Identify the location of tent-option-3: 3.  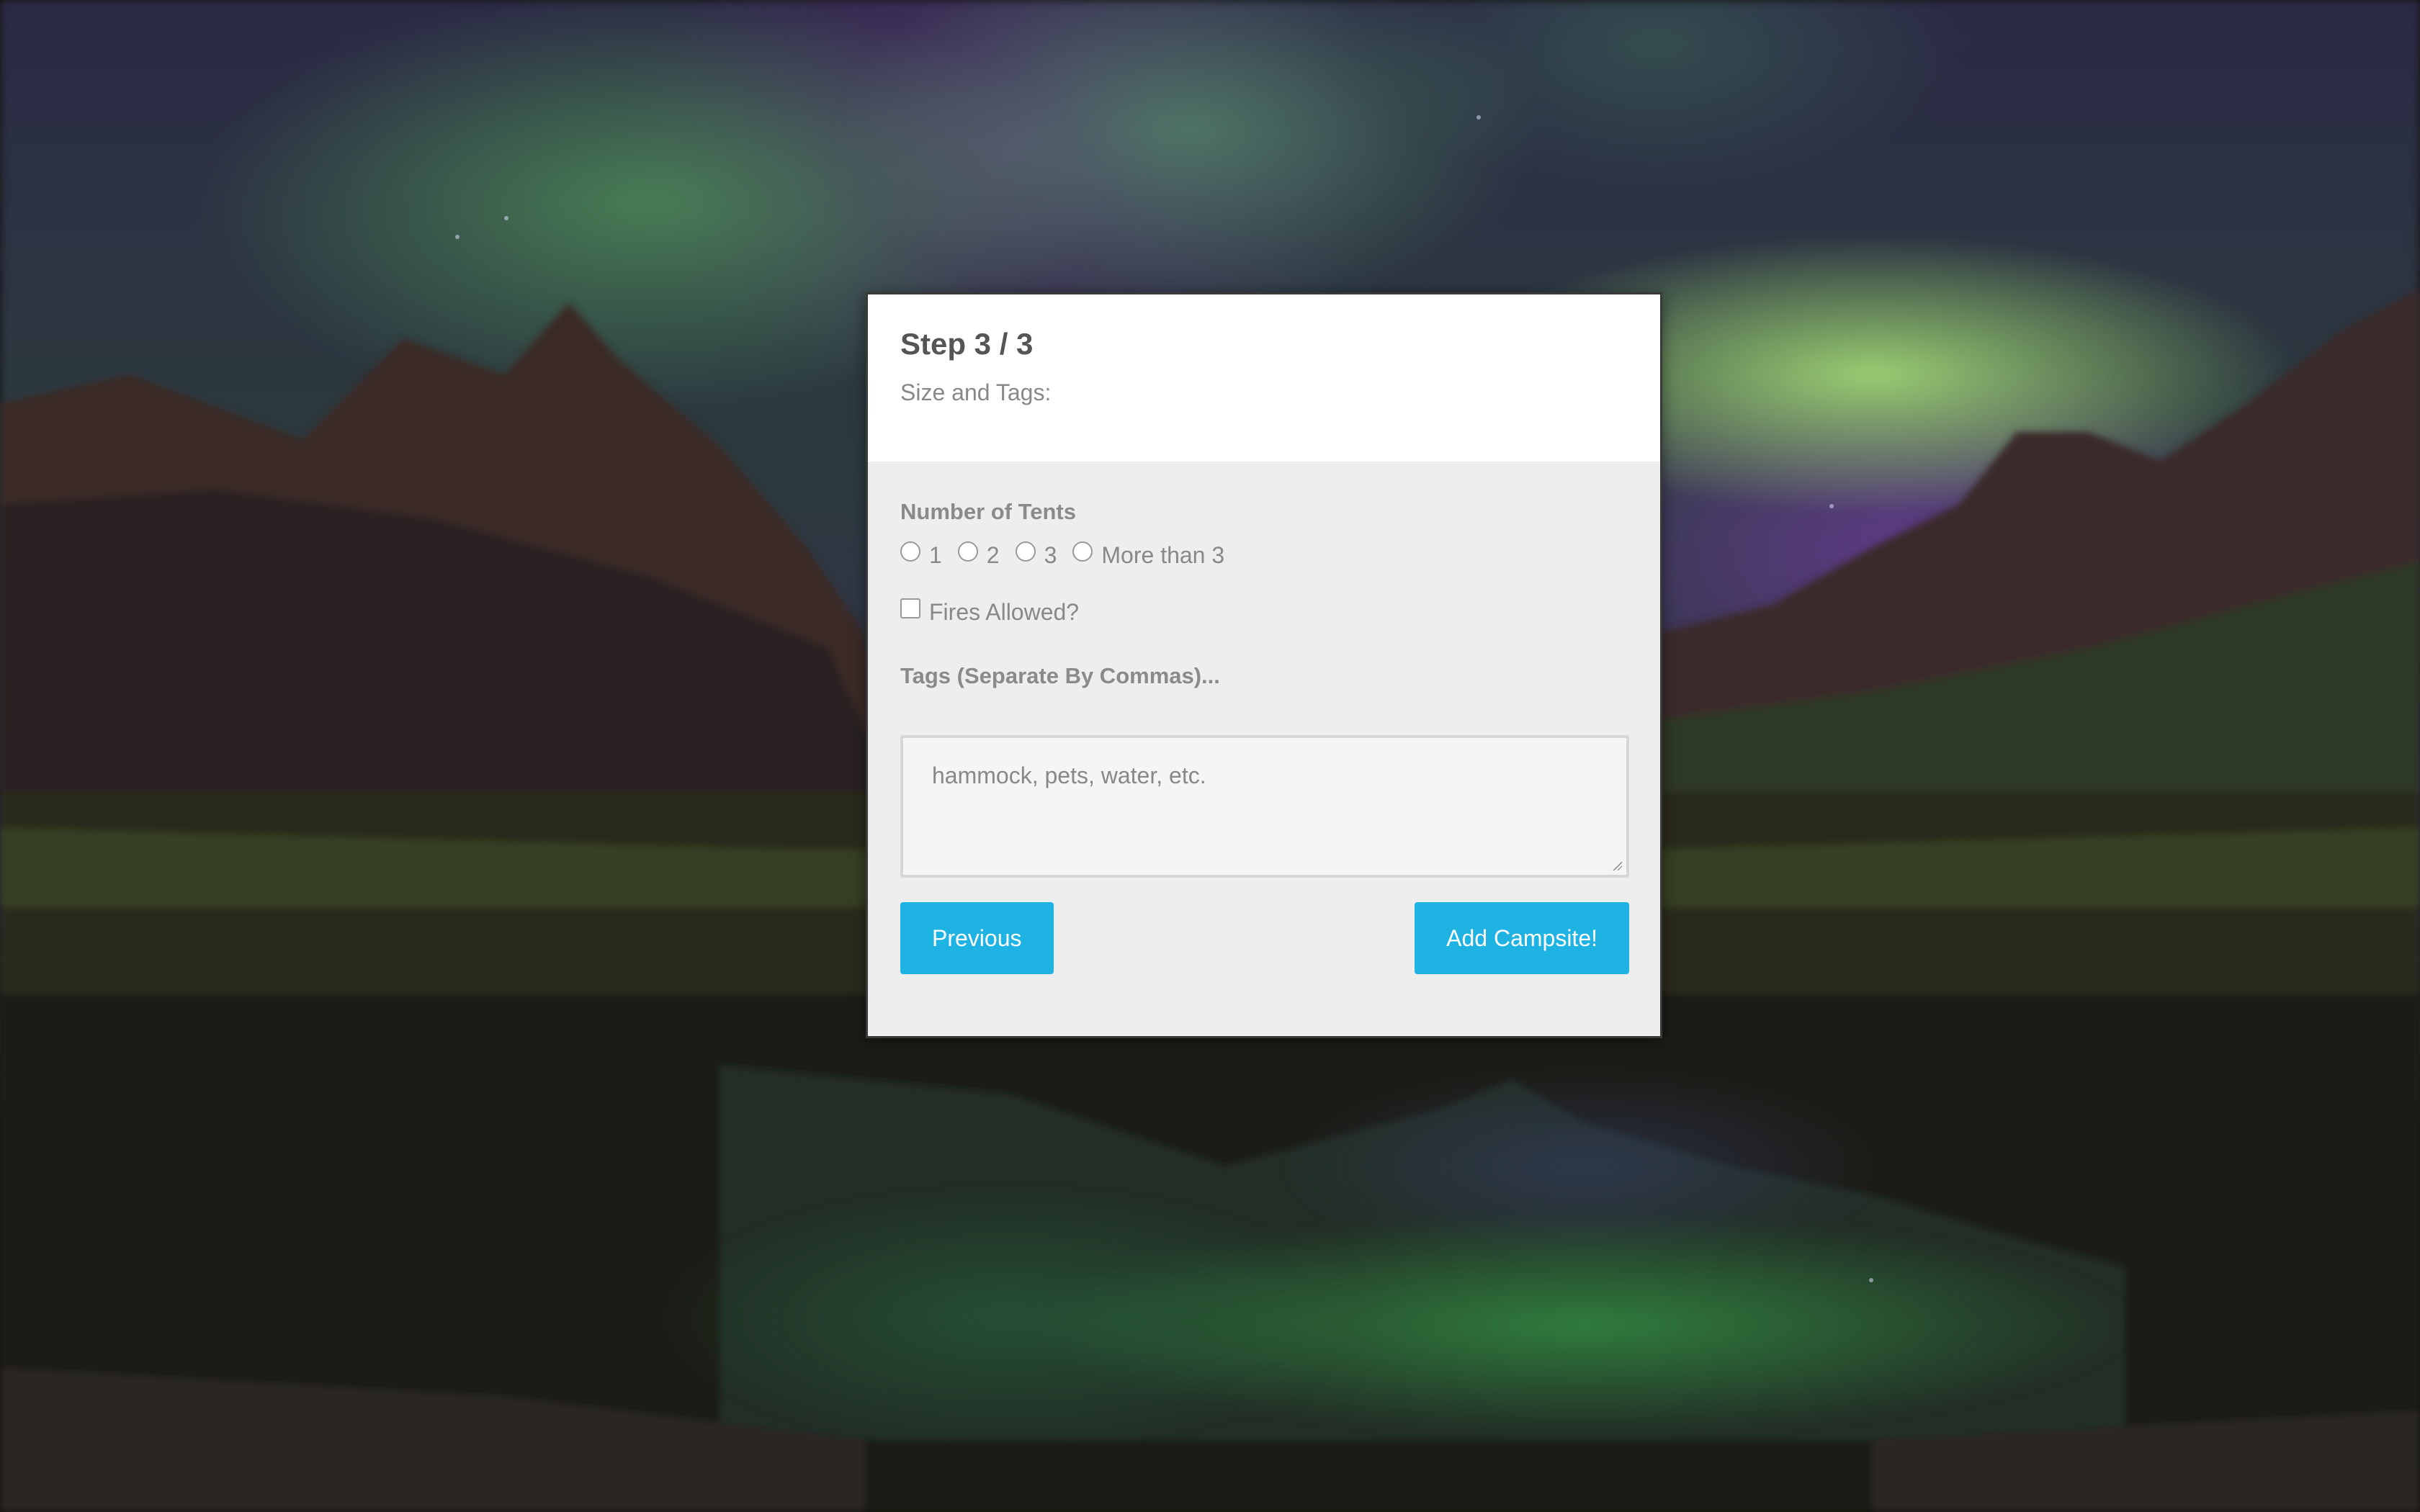
(1036, 555).